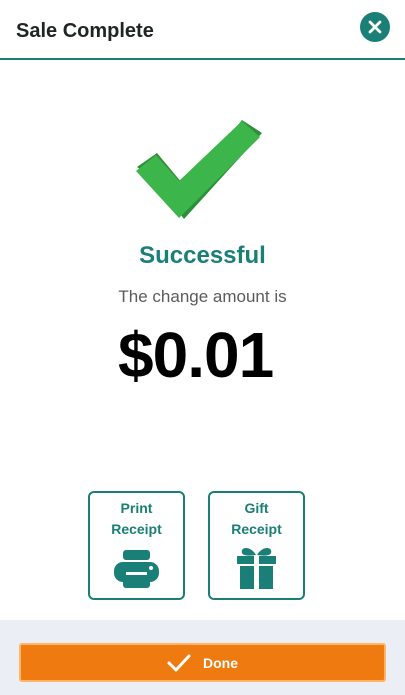 This screenshot has height=695, width=405. Describe the element at coordinates (196, 355) in the screenshot. I see `change-amount: $0.01` at that location.